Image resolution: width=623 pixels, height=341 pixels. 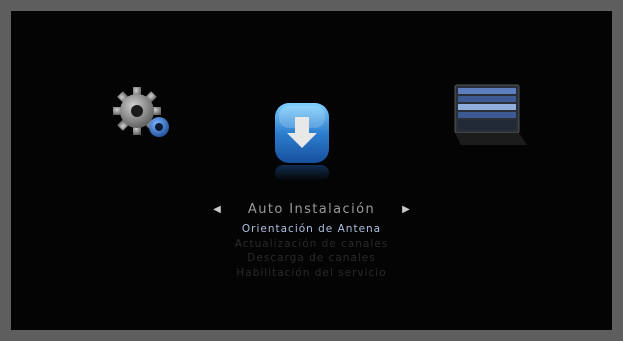 What do you see at coordinates (311, 258) in the screenshot?
I see `menu-item-descarga-canales: Descarga de canales` at bounding box center [311, 258].